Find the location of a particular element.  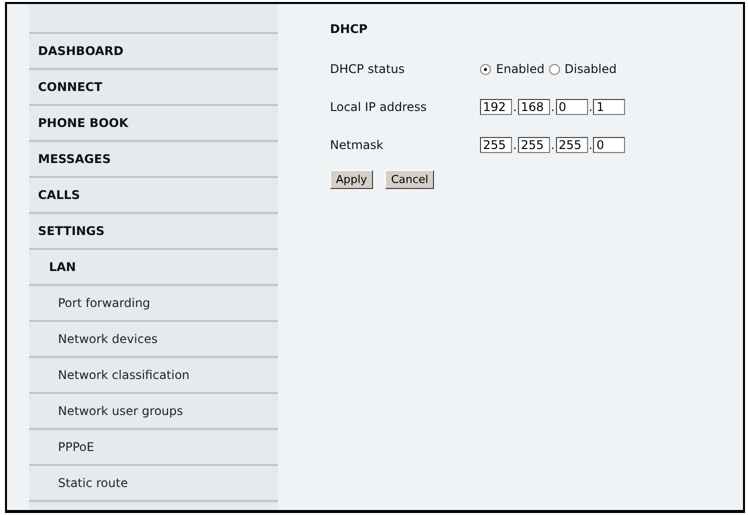

input-field: 192 is located at coordinates (496, 107).